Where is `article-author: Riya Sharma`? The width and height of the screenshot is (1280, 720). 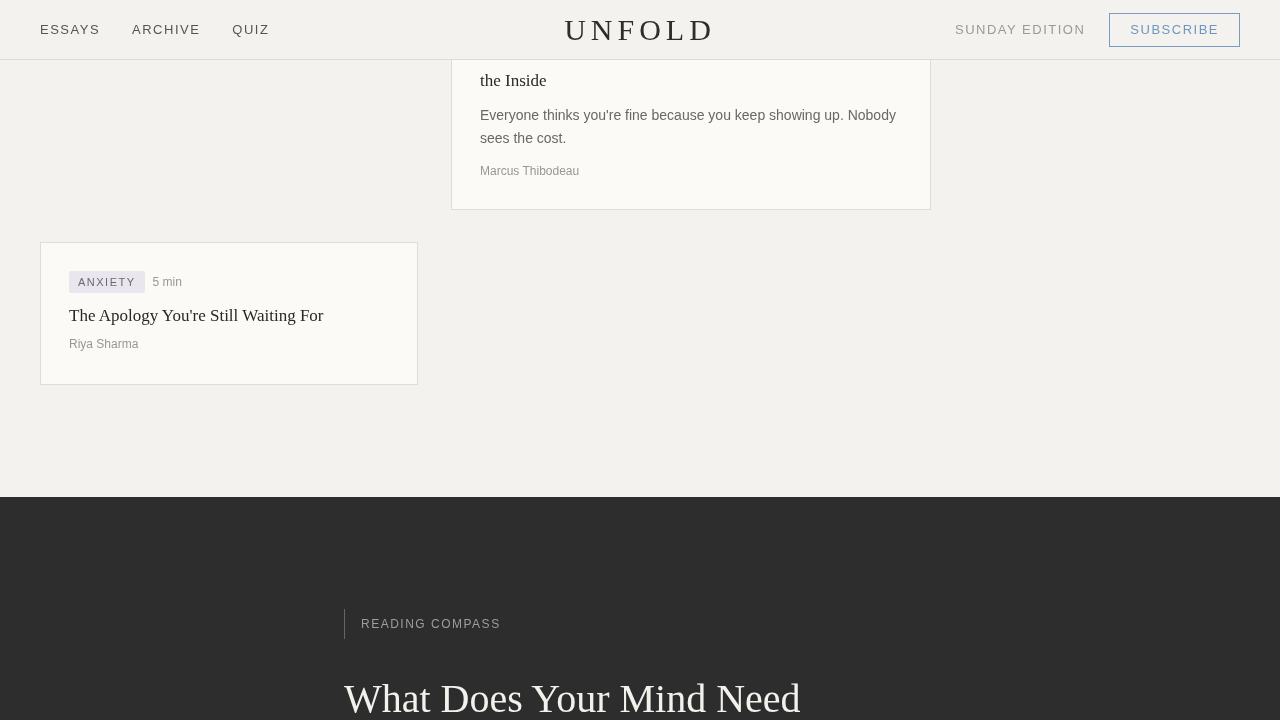
article-author: Riya Sharma is located at coordinates (104, 344).